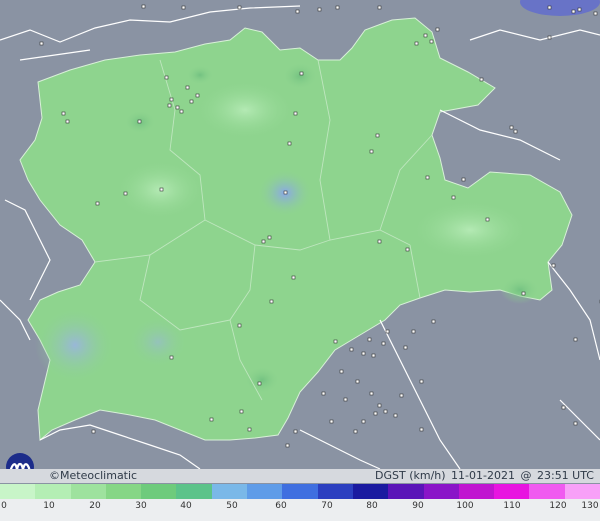 The width and height of the screenshot is (600, 521). What do you see at coordinates (410, 475) in the screenshot?
I see `variable-label: DGST (km/h)` at bounding box center [410, 475].